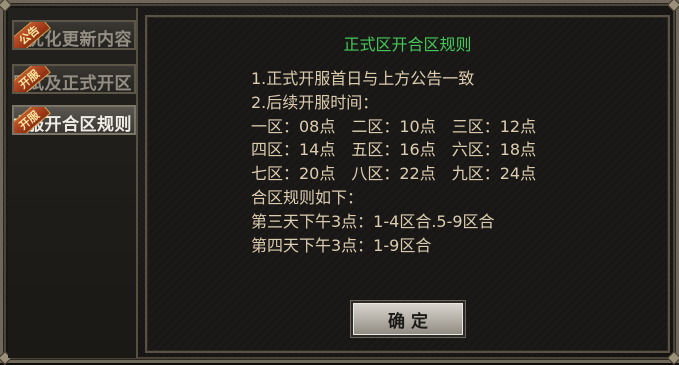 The width and height of the screenshot is (679, 365). I want to click on panel-title: 正式区开合区规则, so click(407, 44).